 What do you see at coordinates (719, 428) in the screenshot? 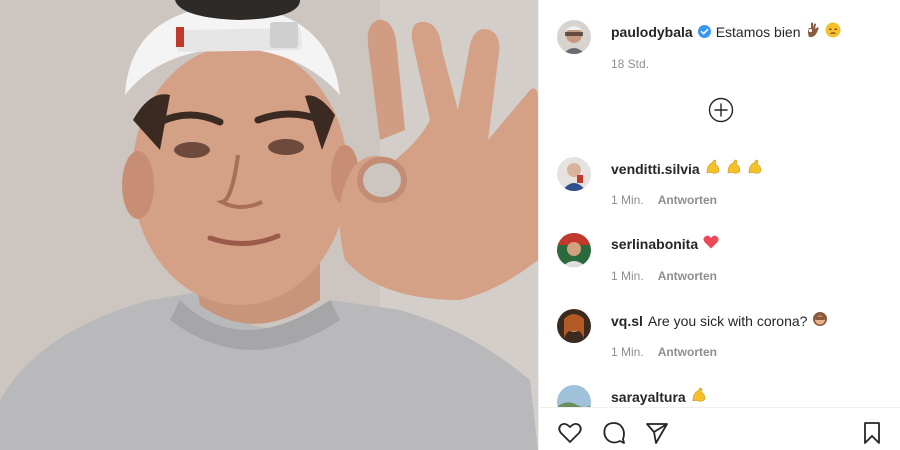
I see `post-action-bar` at bounding box center [719, 428].